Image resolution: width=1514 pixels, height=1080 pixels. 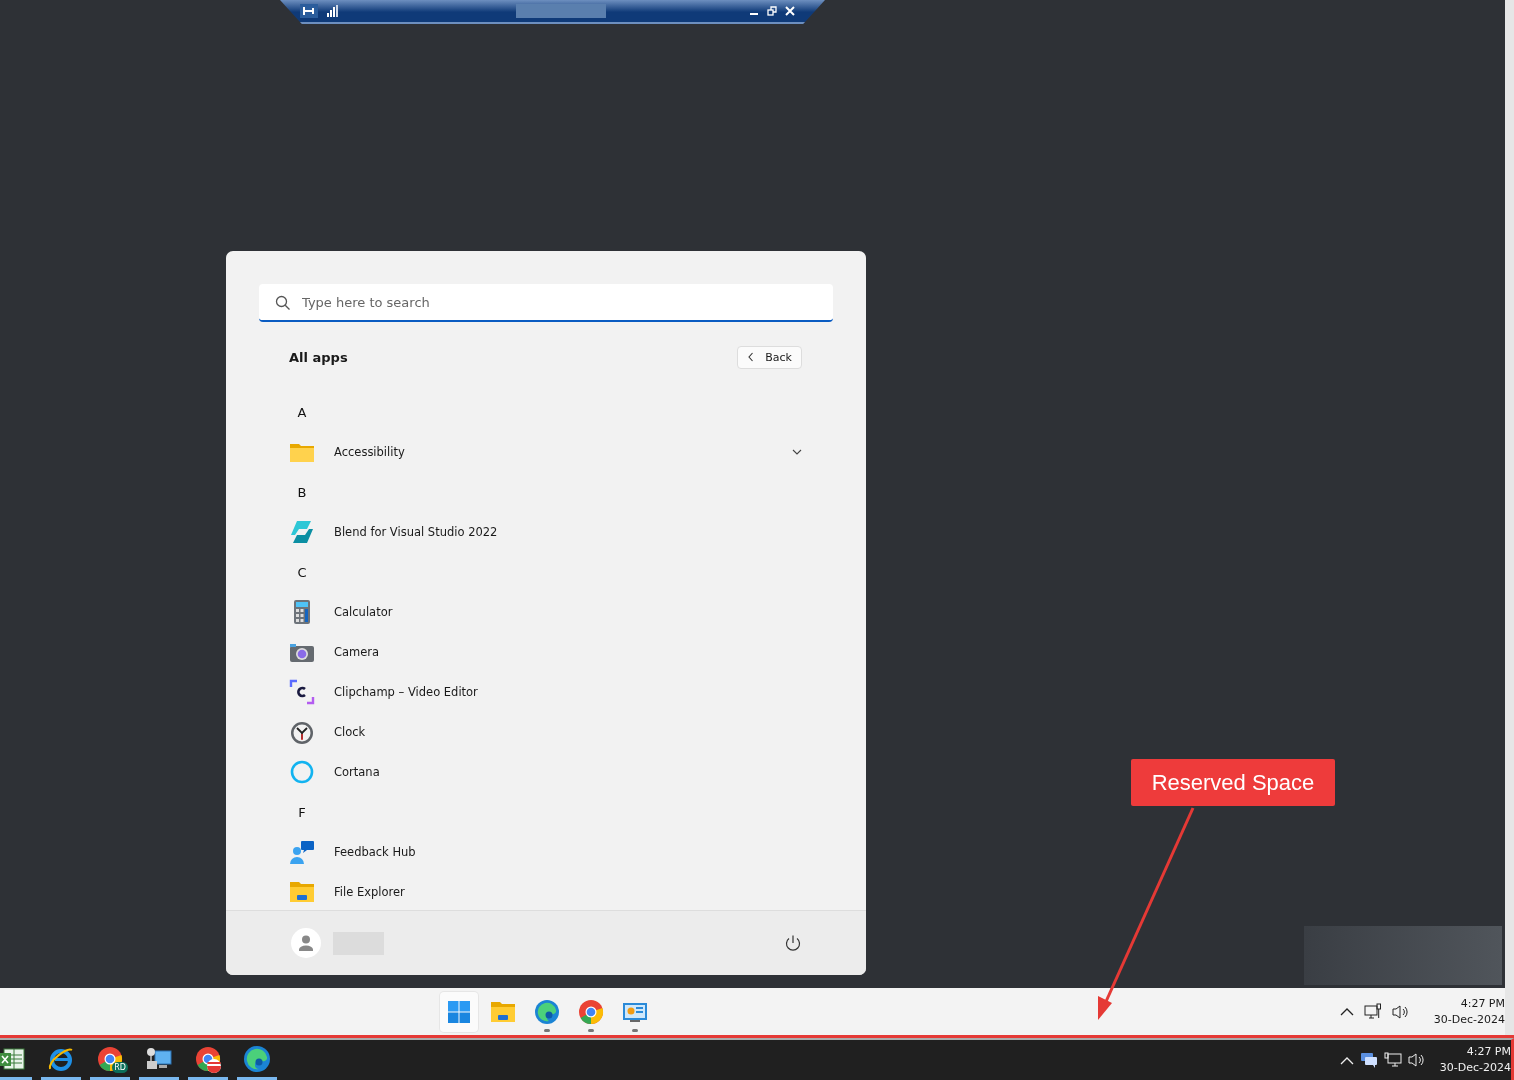 What do you see at coordinates (364, 612) in the screenshot?
I see `app-name: Calculator` at bounding box center [364, 612].